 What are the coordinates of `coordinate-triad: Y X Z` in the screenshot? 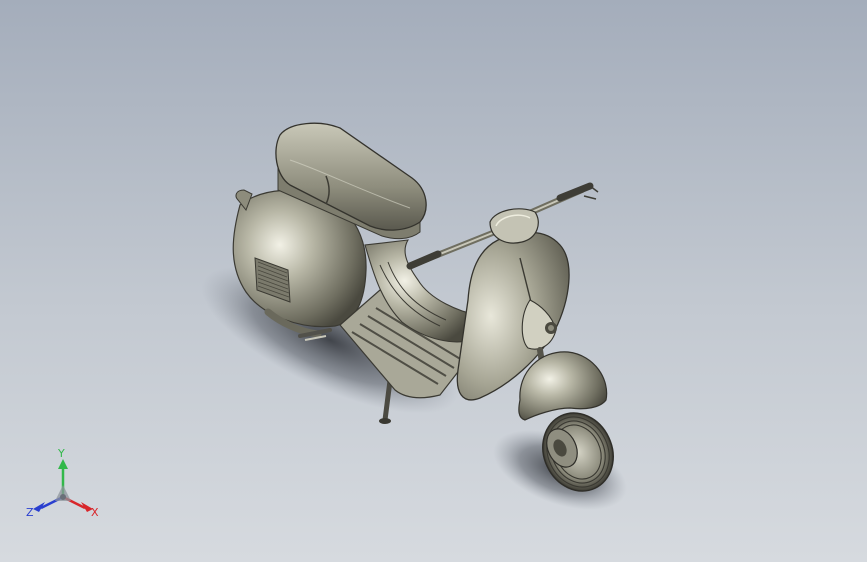 It's located at (65, 485).